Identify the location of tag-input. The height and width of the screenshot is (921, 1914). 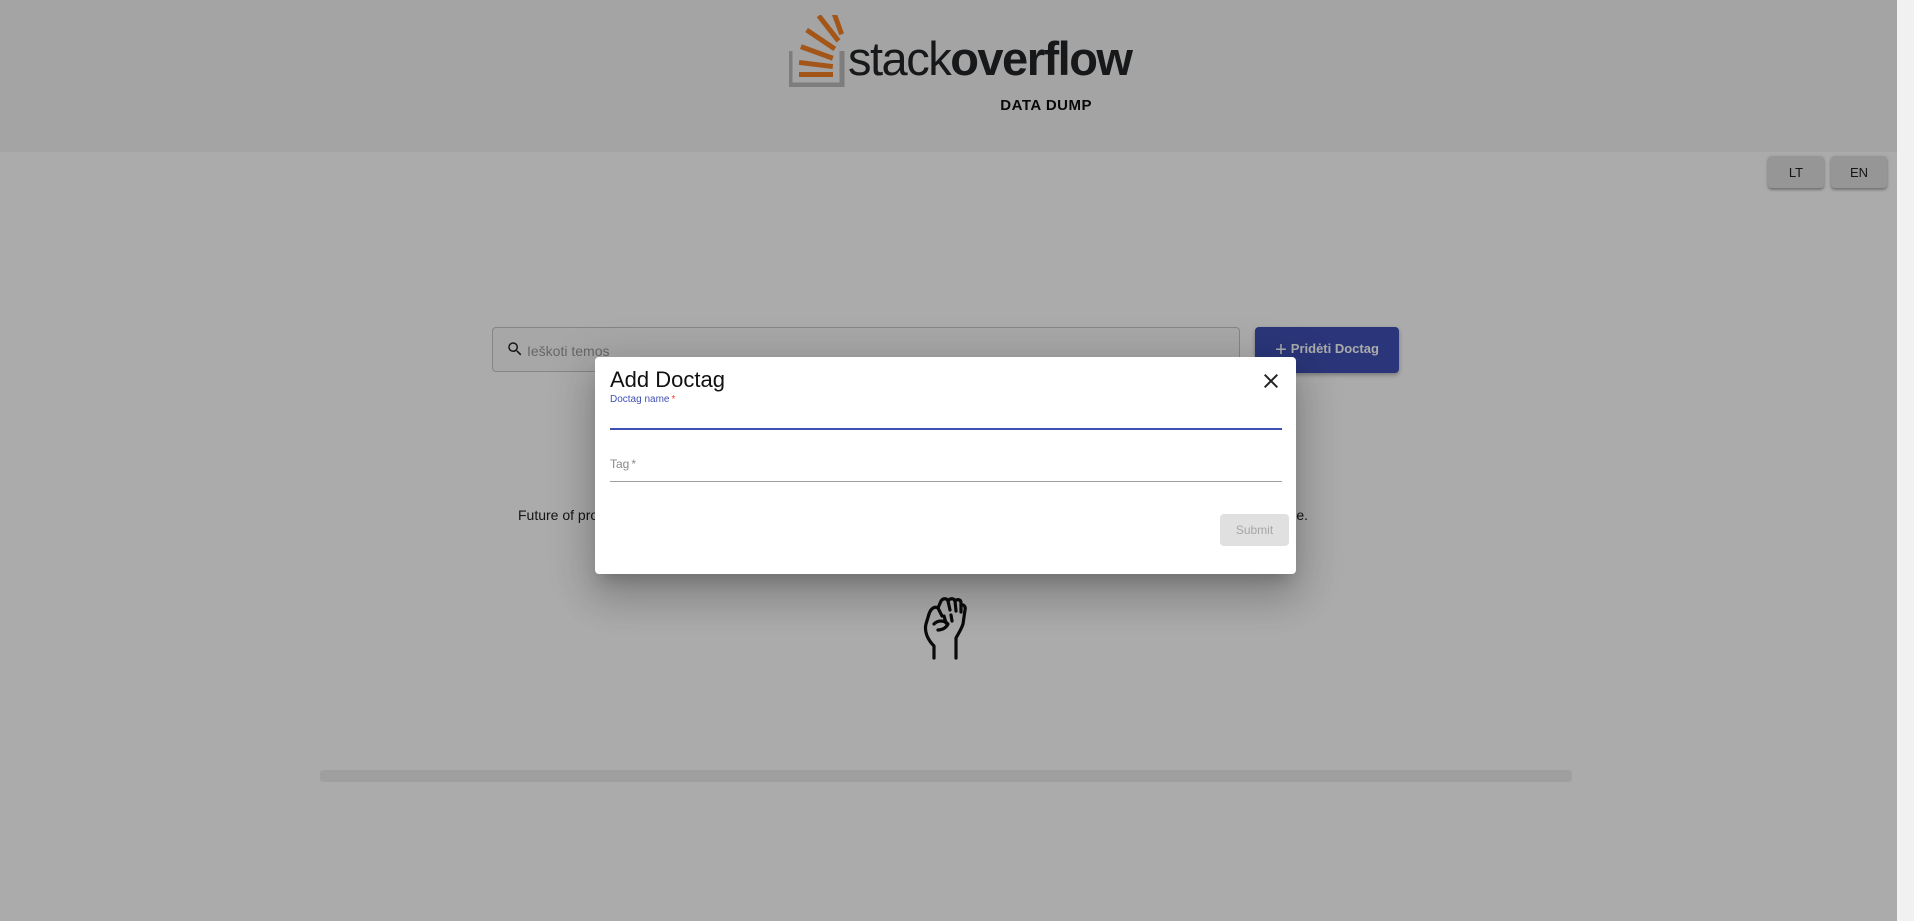
(948, 476).